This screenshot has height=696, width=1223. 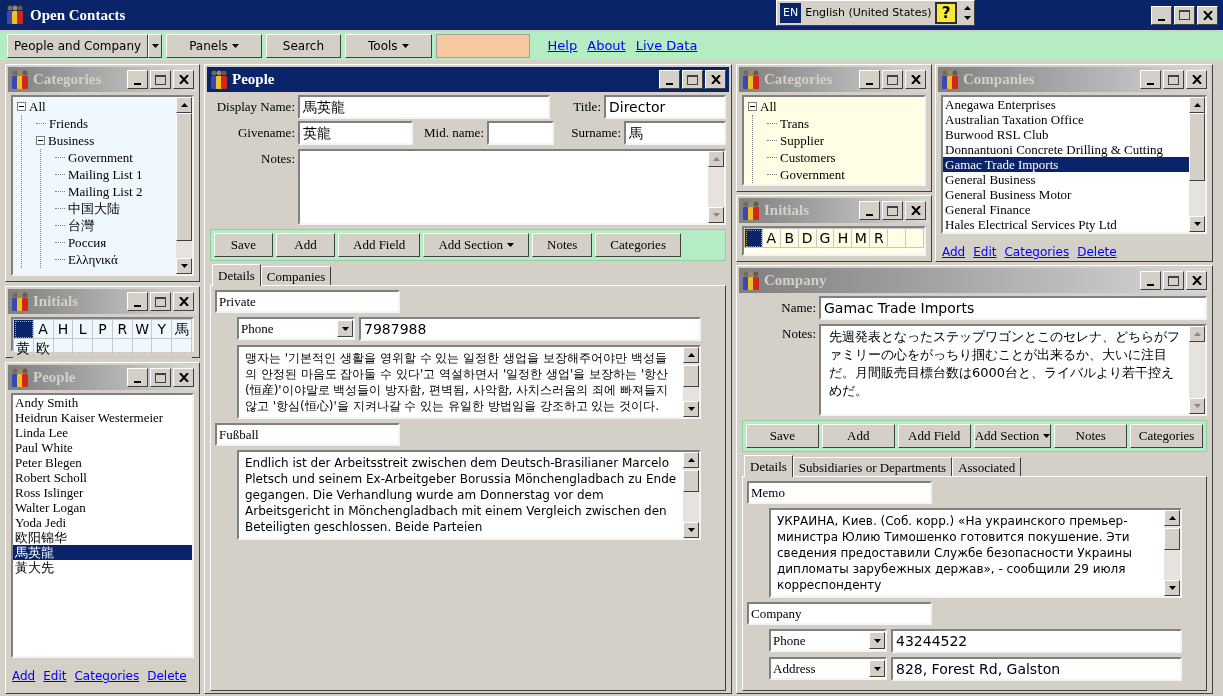 I want to click on section-heading-field: Private, so click(x=307, y=301).